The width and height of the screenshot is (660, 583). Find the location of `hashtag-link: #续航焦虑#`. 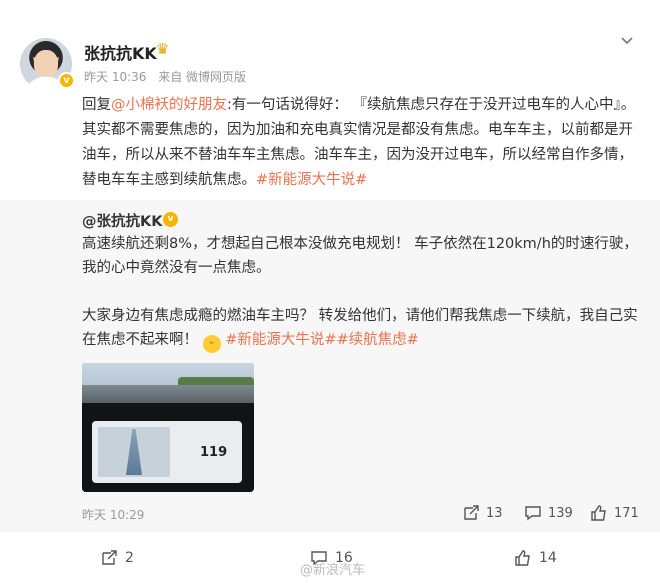

hashtag-link: #续航焦虑# is located at coordinates (378, 340).